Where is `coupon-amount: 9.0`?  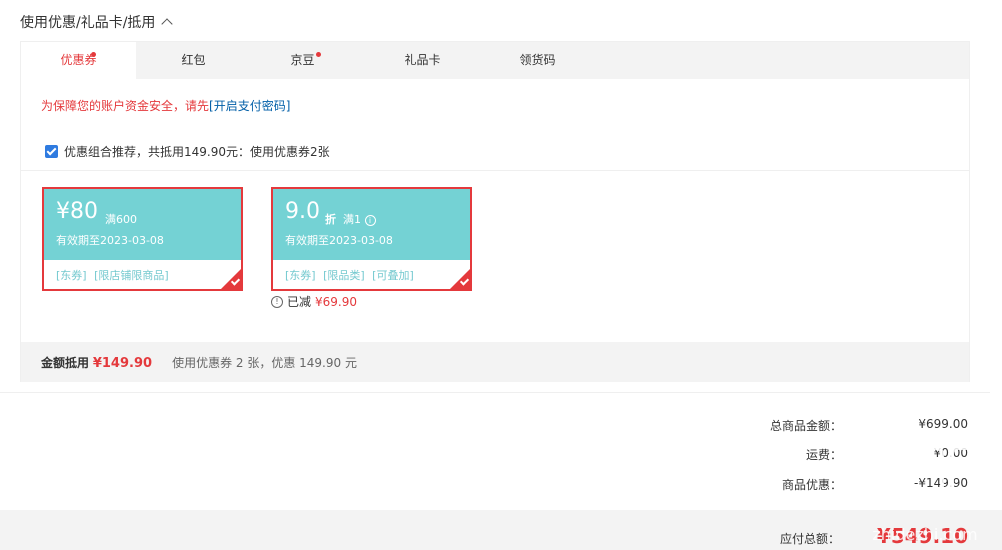 coupon-amount: 9.0 is located at coordinates (302, 211).